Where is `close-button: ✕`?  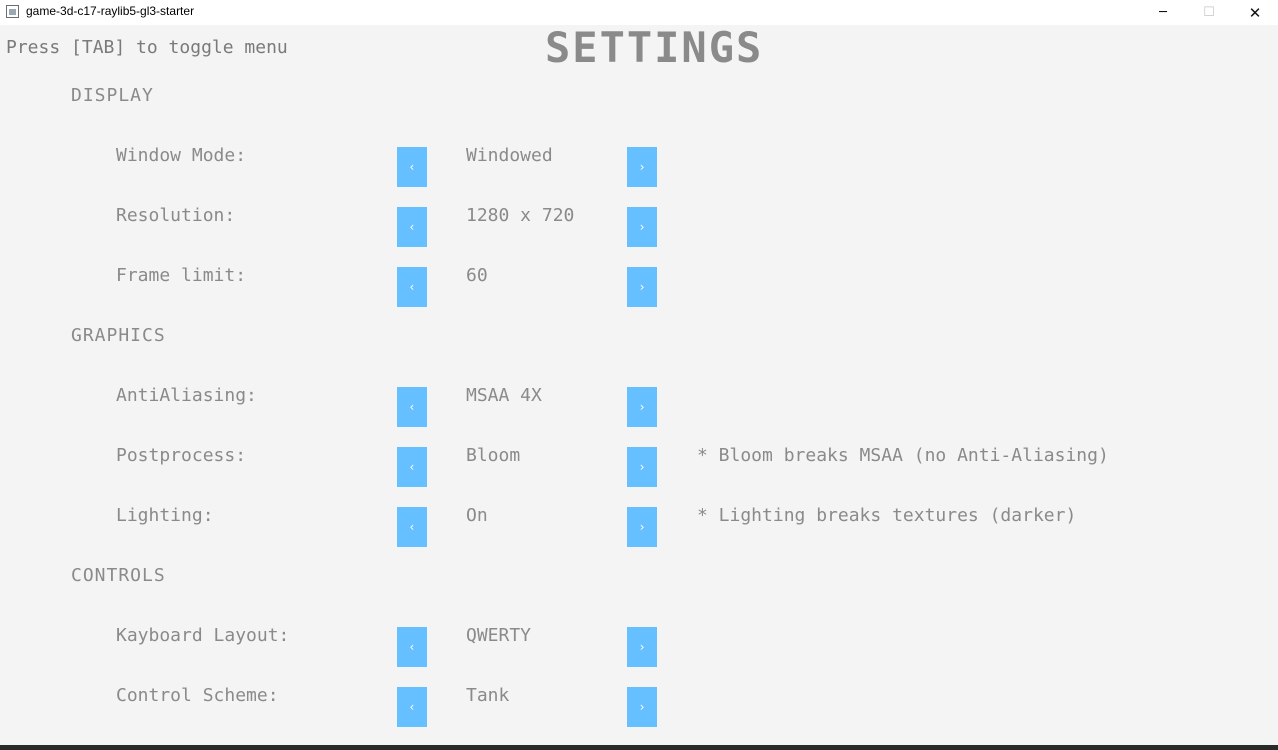
close-button: ✕ is located at coordinates (1255, 12).